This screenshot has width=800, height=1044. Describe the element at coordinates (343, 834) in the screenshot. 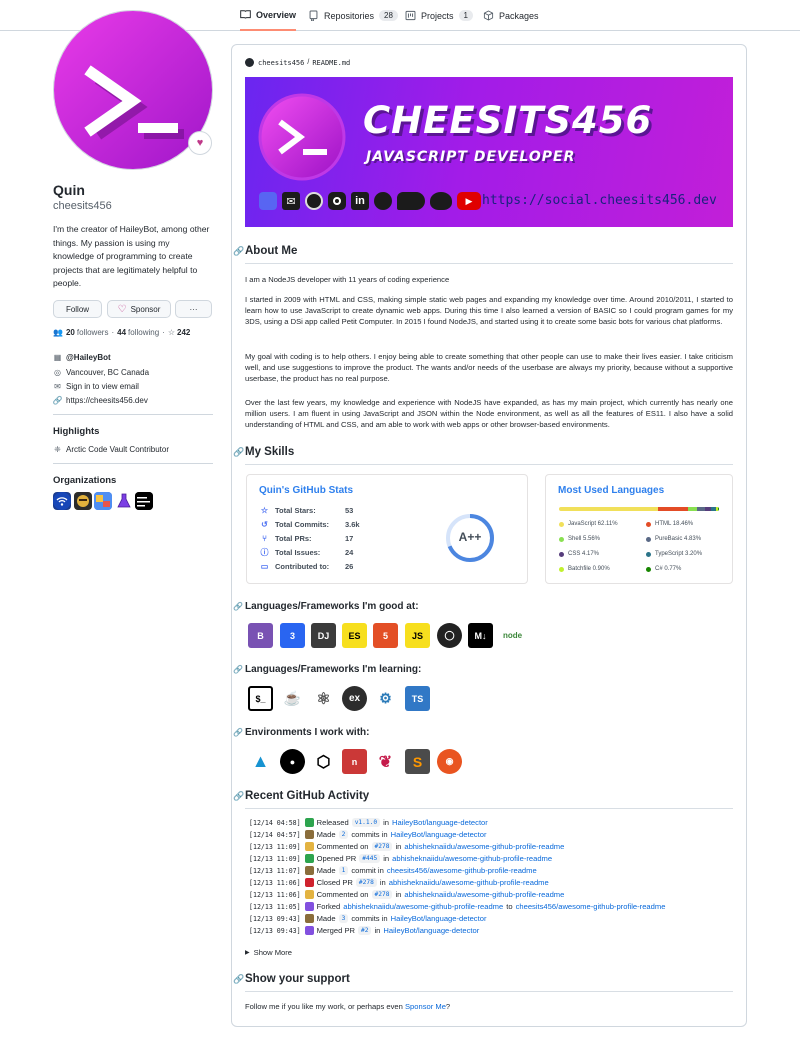

I see `activity-ref: 2` at that location.